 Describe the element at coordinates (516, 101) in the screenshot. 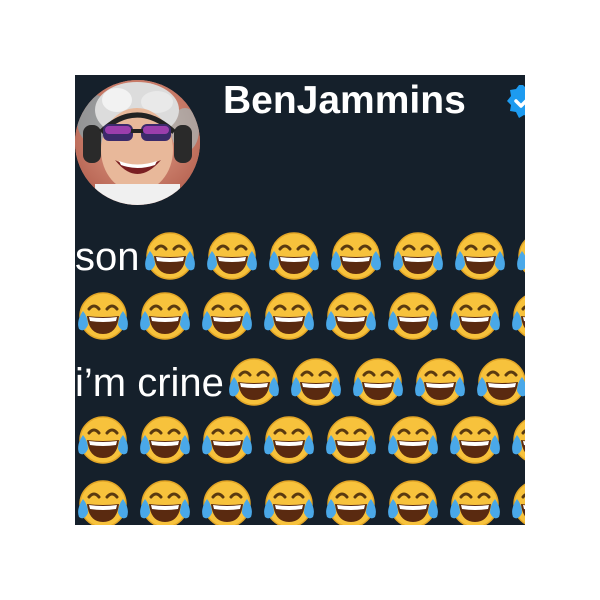

I see `verified-badge-icon` at that location.